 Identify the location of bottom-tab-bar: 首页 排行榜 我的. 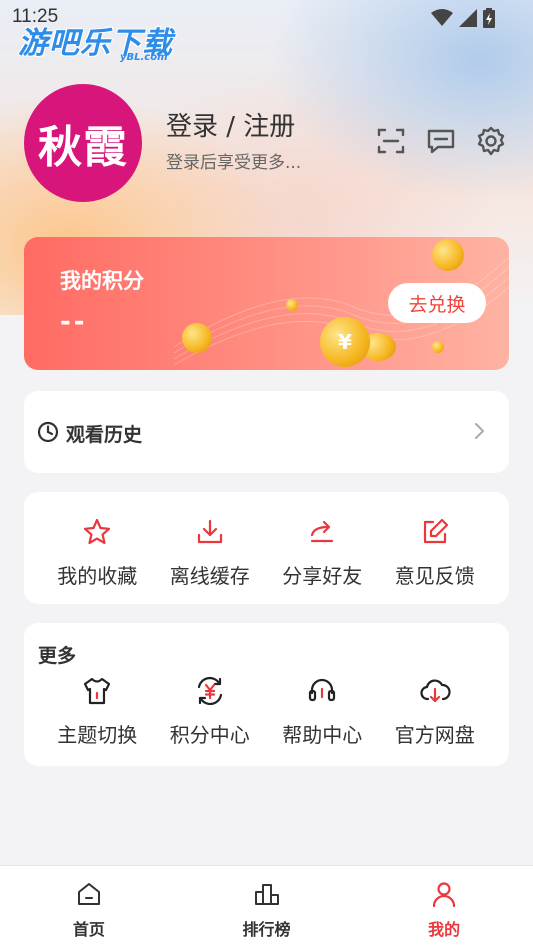
(266, 906).